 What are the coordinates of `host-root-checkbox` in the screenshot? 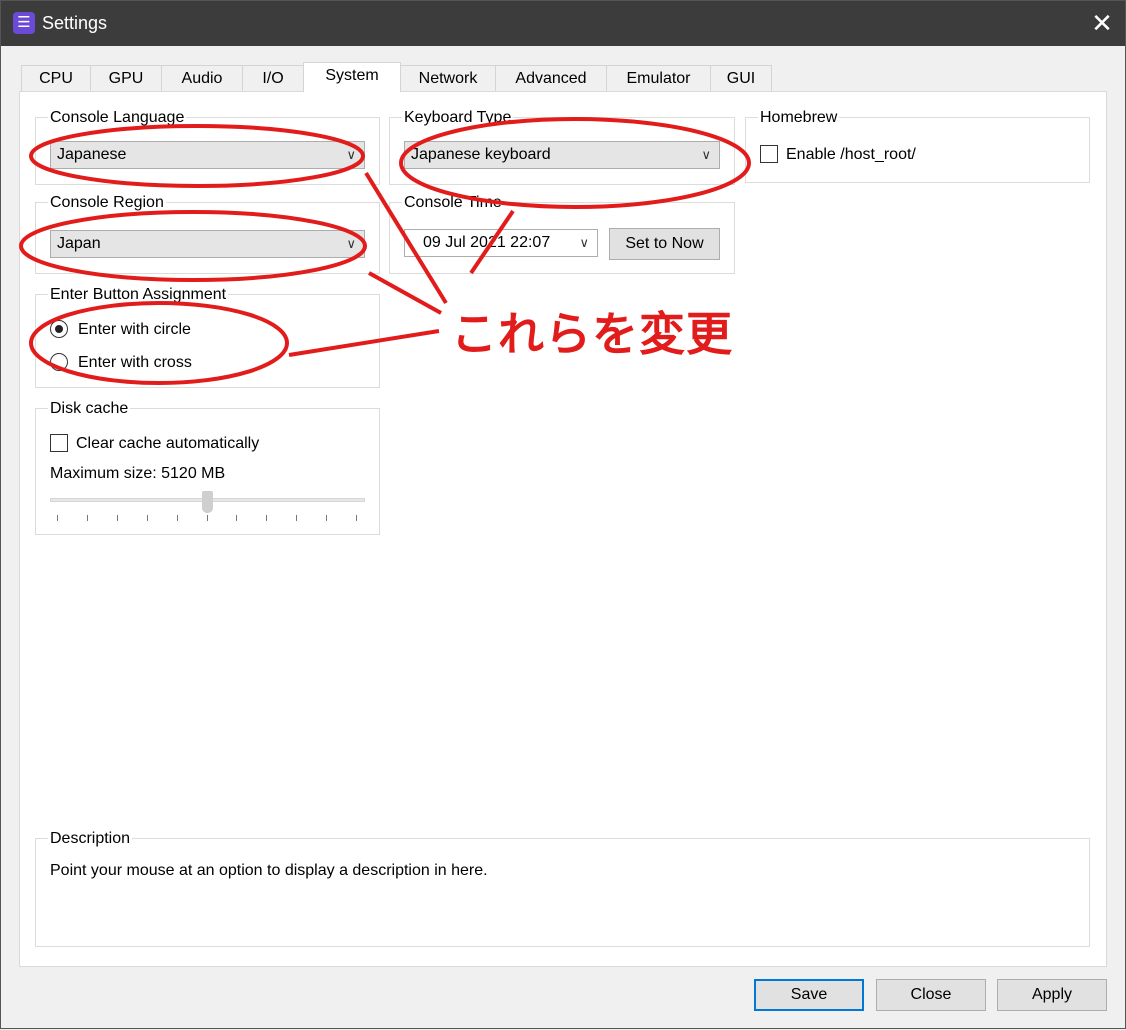 It's located at (769, 154).